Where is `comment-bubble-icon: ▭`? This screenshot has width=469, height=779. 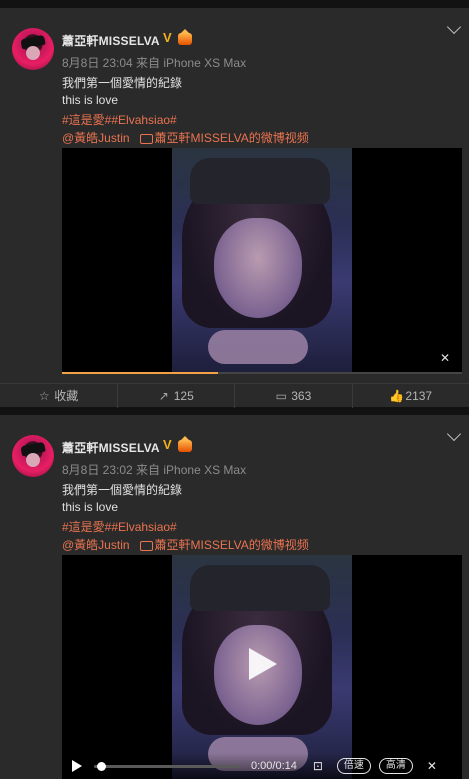
comment-bubble-icon: ▭ is located at coordinates (281, 396).